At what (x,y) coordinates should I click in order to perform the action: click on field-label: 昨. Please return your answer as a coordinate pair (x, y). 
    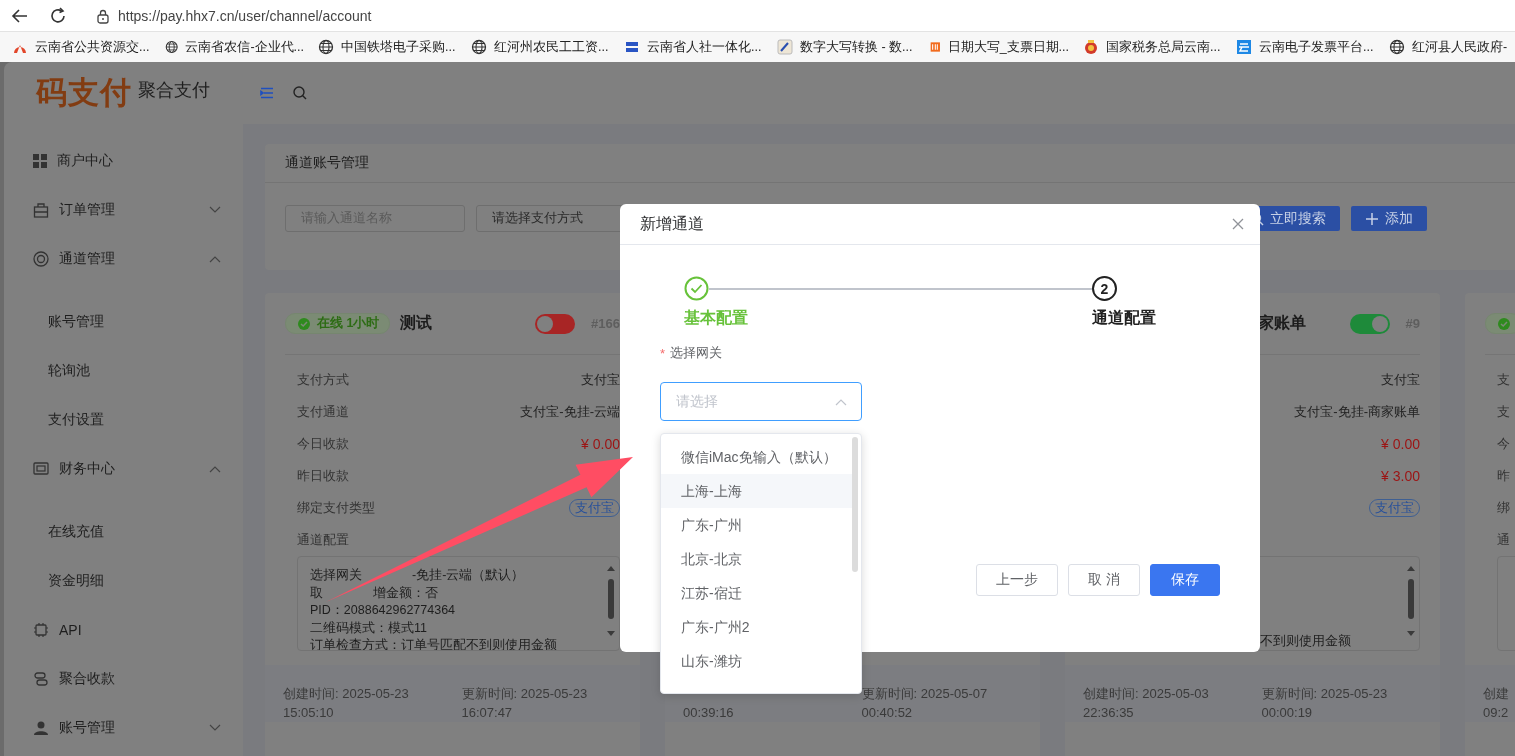
    Looking at the image, I should click on (1503, 476).